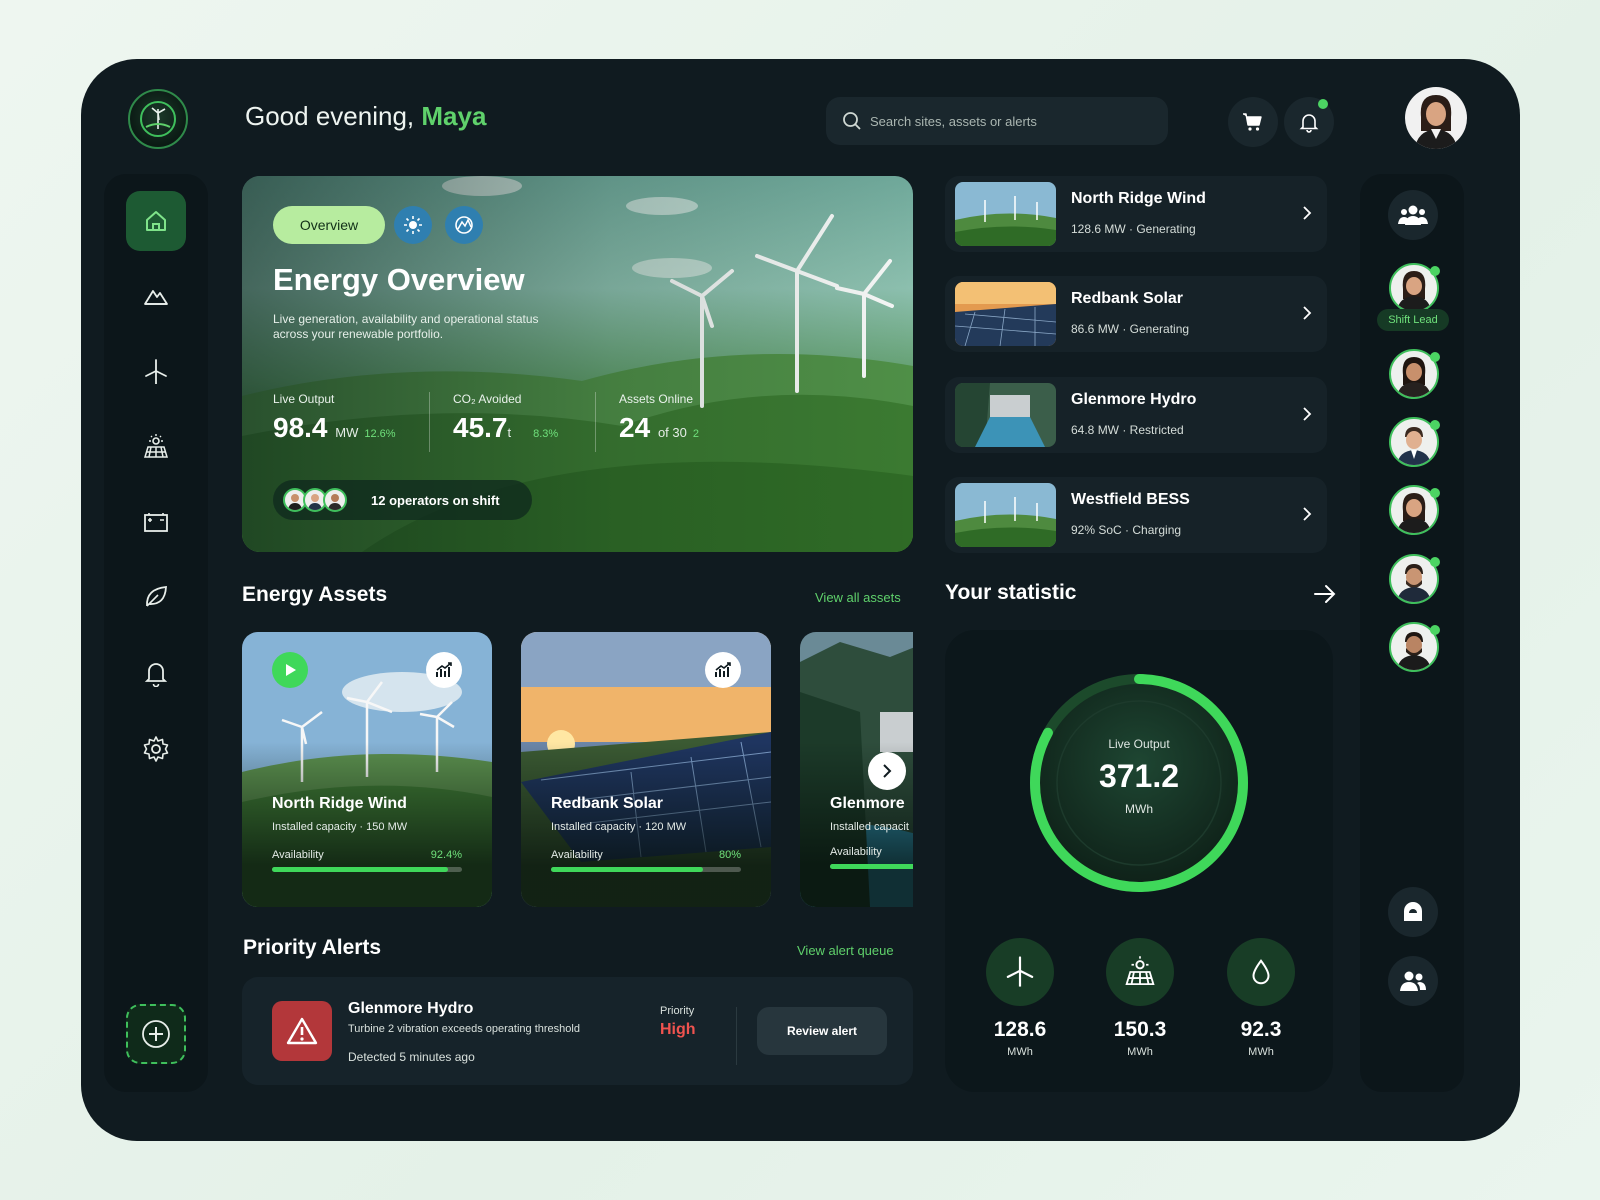 This screenshot has width=1600, height=1200. Describe the element at coordinates (1139, 776) in the screenshot. I see `gauge-value: 371.2` at that location.